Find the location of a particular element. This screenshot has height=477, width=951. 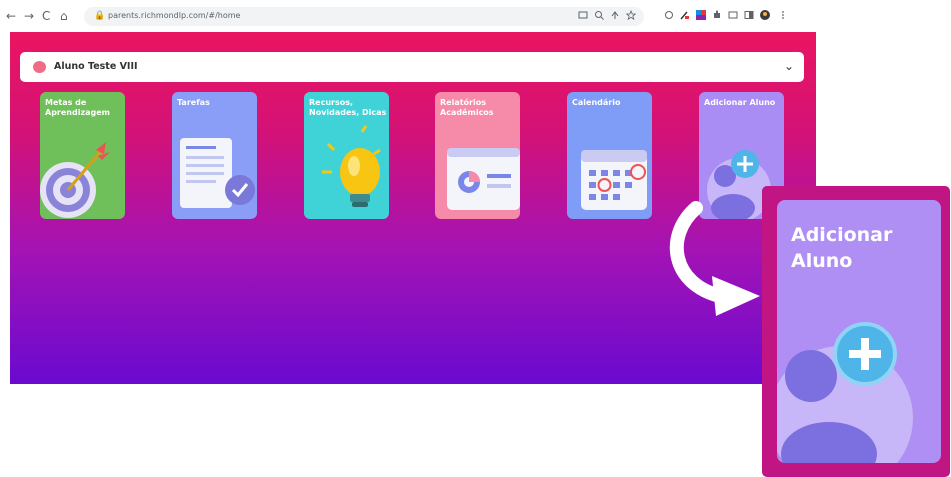

card-label: Metas de Aprendizagem is located at coordinates (77, 107).